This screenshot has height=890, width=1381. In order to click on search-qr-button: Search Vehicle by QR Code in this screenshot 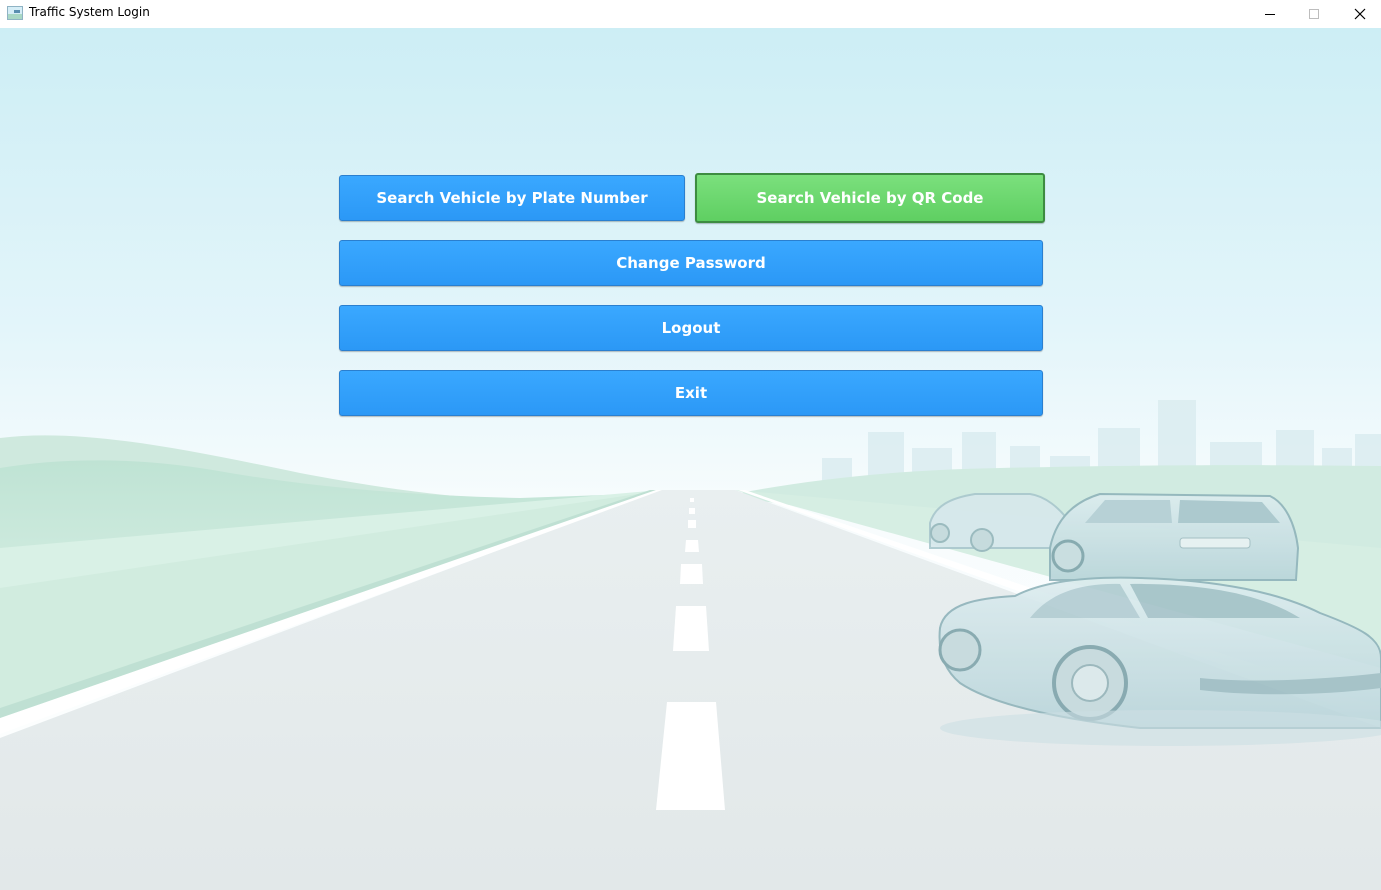, I will do `click(870, 198)`.